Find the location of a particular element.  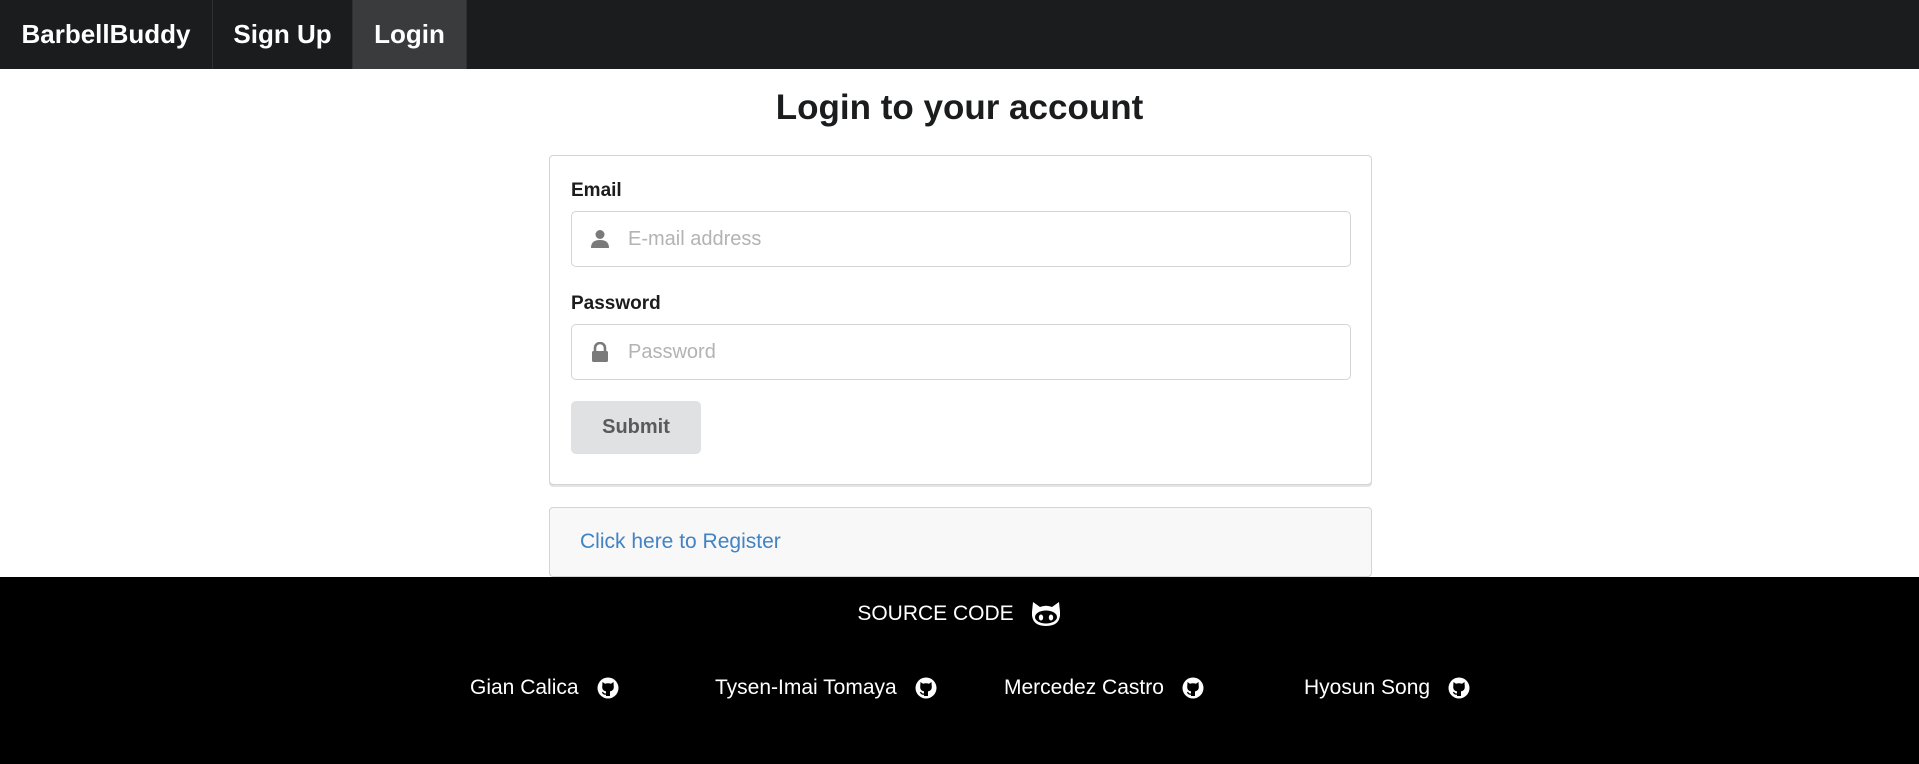

author-name: Tysen-Imai Tomaya is located at coordinates (806, 687).